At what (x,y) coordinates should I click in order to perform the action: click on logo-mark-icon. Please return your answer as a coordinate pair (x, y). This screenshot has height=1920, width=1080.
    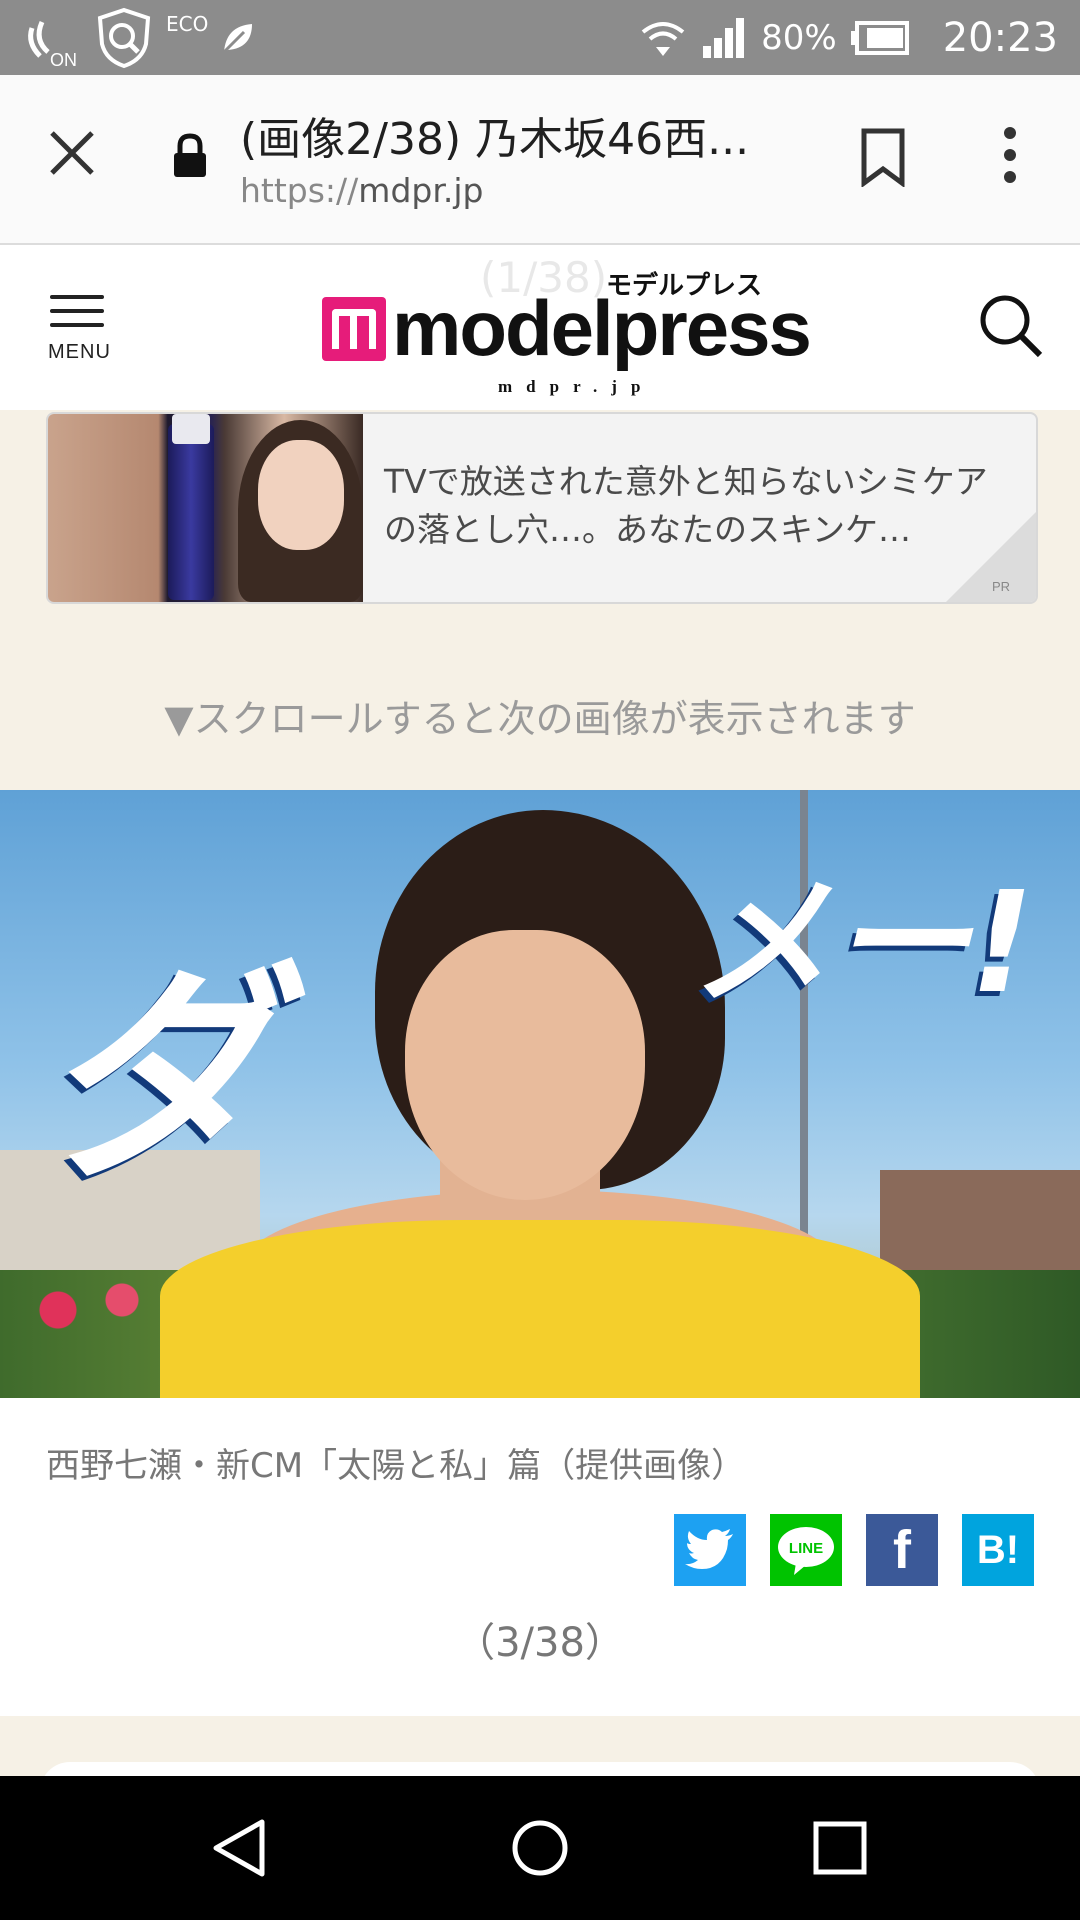
    Looking at the image, I should click on (354, 329).